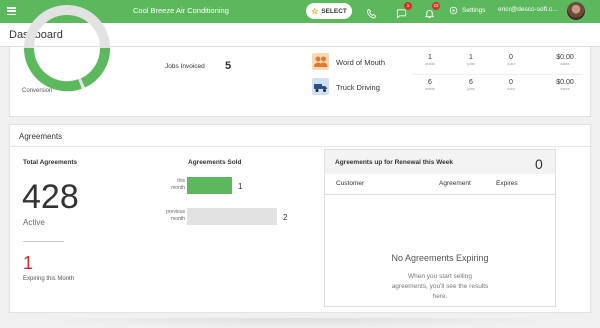  Describe the element at coordinates (175, 212) in the screenshot. I see `bar-label-line1: previous` at that location.